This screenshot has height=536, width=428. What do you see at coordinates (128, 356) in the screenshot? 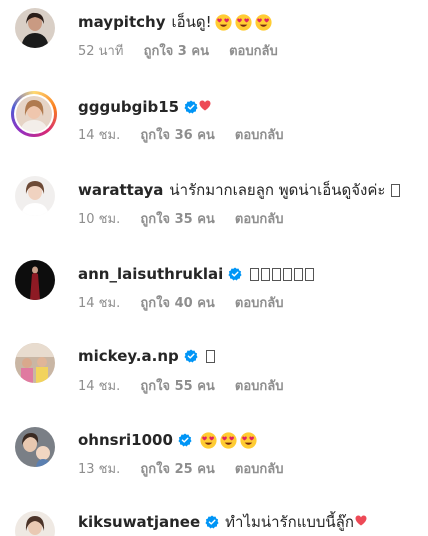
I see `username-link: mickey.a.np` at bounding box center [128, 356].